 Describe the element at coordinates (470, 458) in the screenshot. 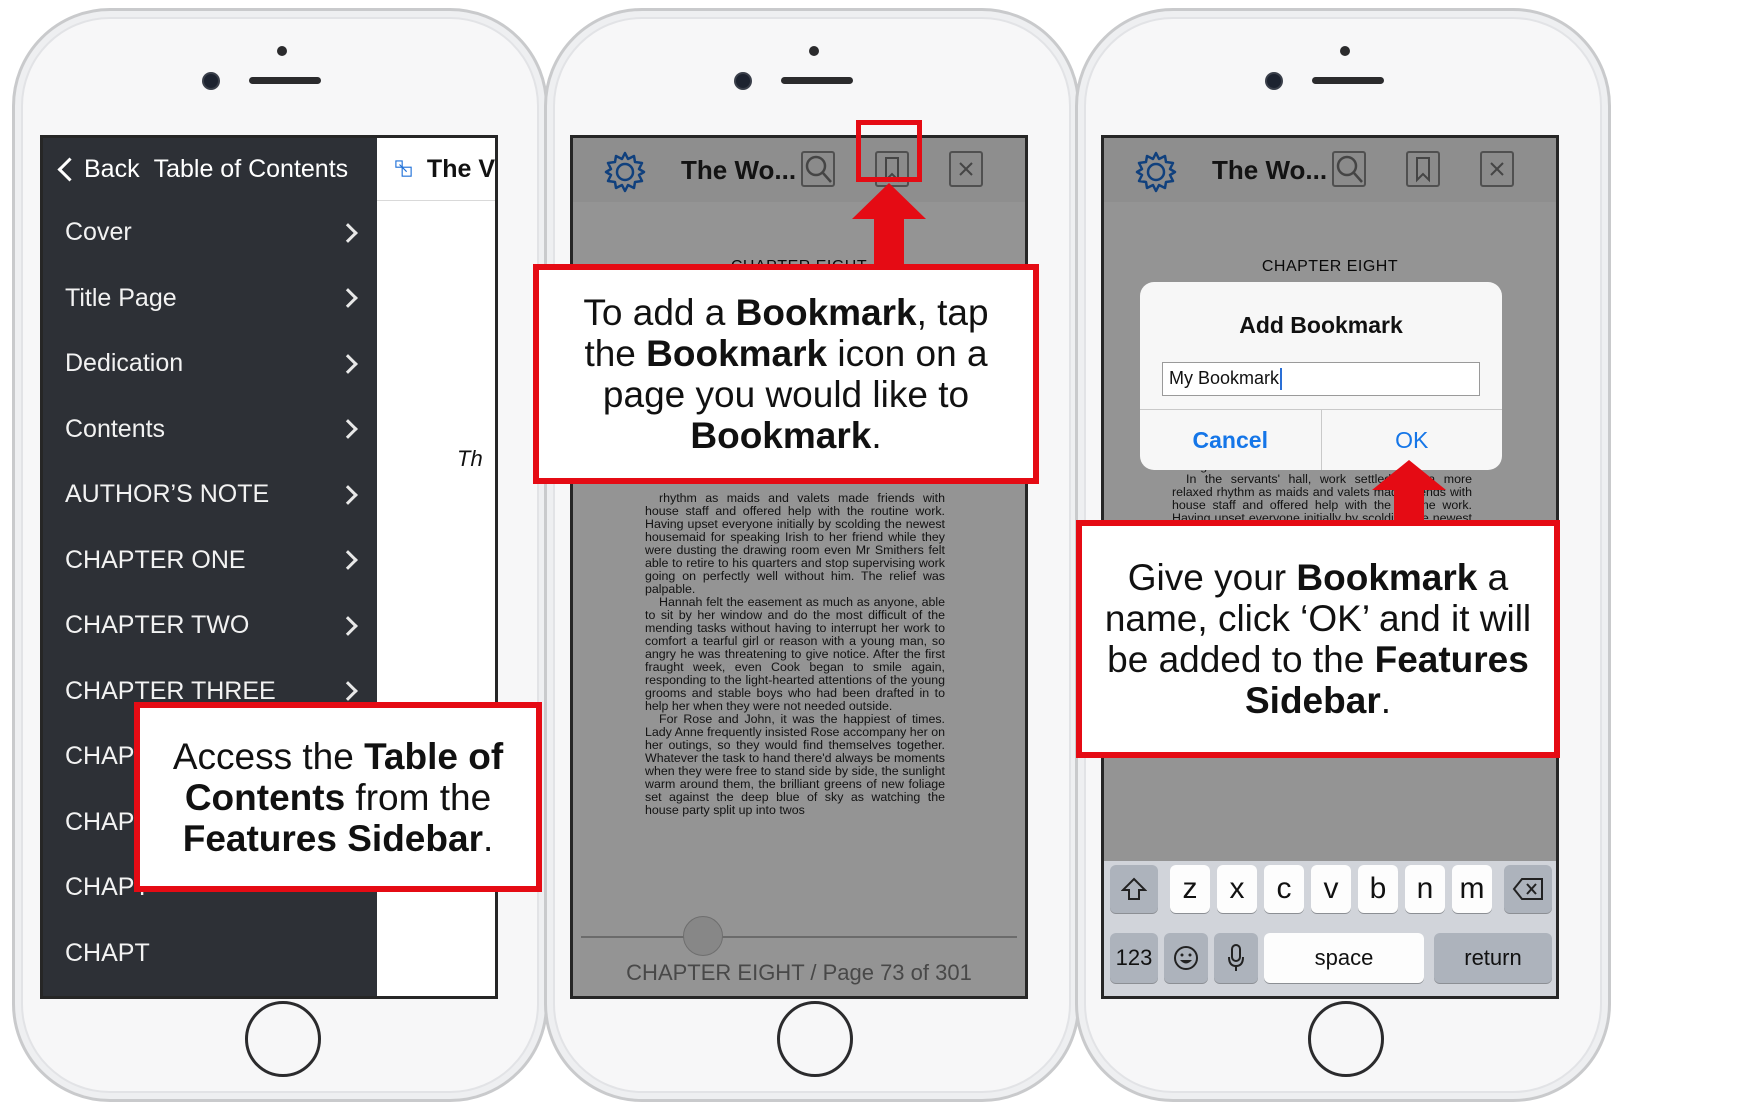

I see `page-text-peek: Th` at that location.